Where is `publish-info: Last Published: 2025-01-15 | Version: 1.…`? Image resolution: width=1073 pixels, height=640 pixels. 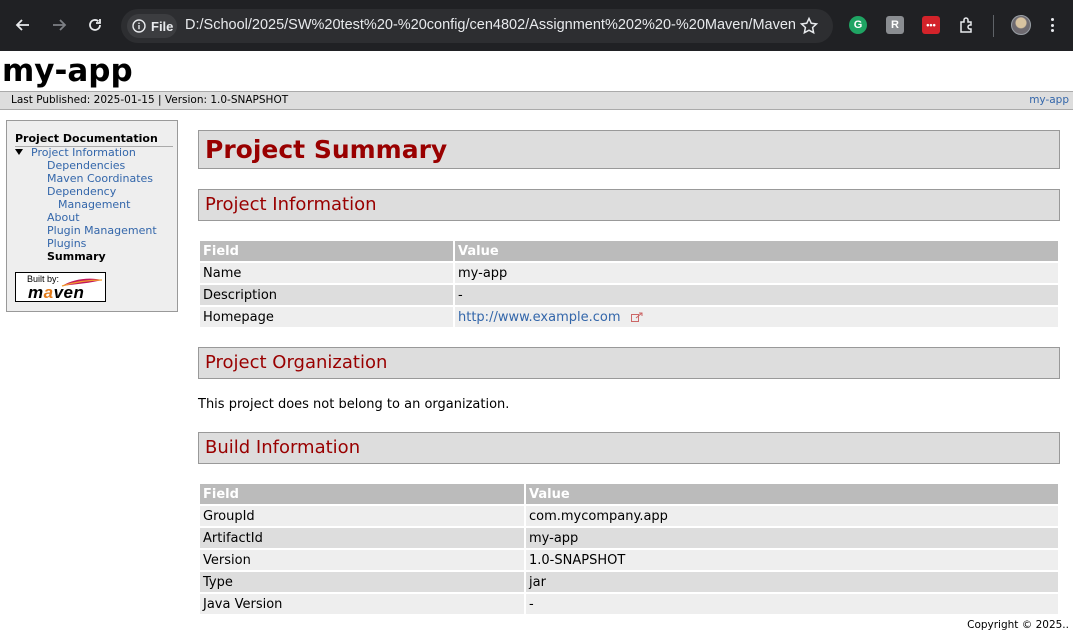 publish-info: Last Published: 2025-01-15 | Version: 1.… is located at coordinates (150, 100).